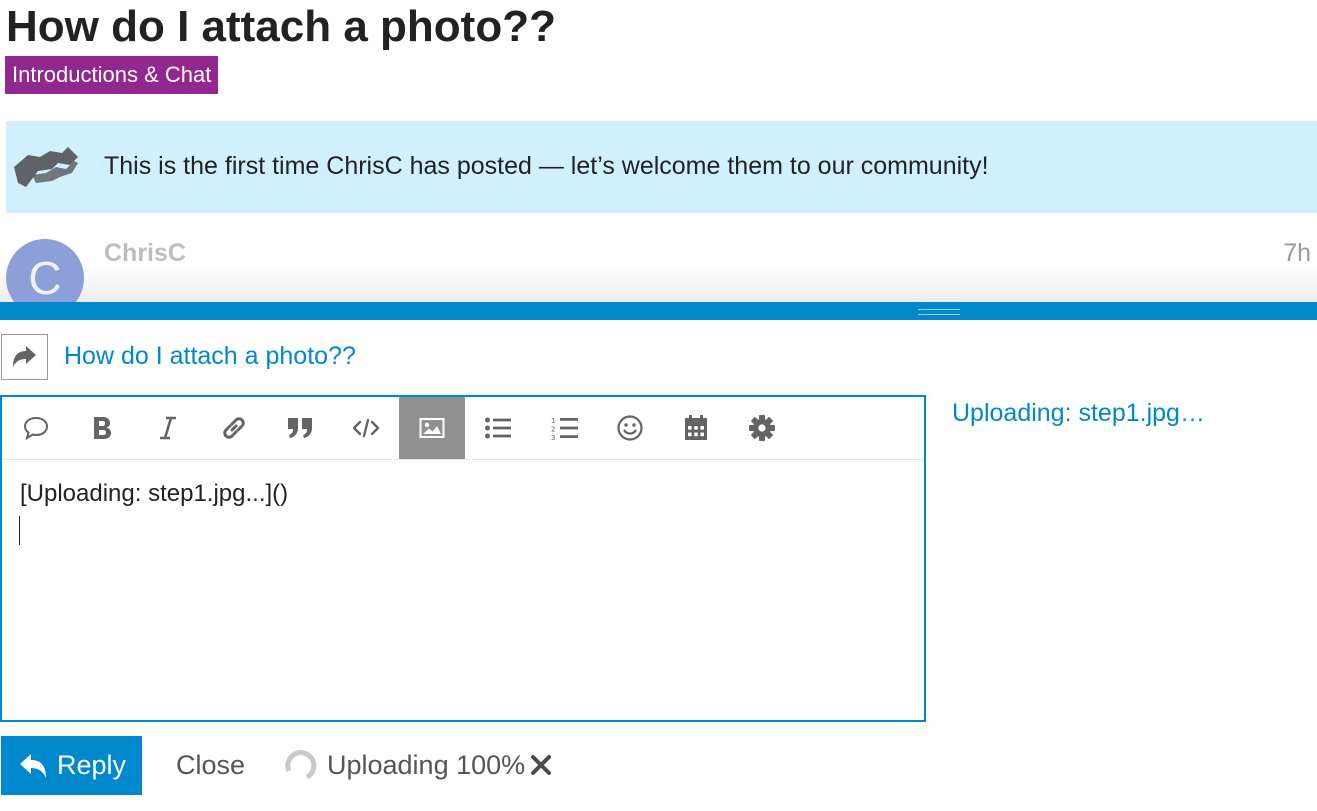 The height and width of the screenshot is (811, 1317). What do you see at coordinates (145, 253) in the screenshot?
I see `post-author: ChrisC` at bounding box center [145, 253].